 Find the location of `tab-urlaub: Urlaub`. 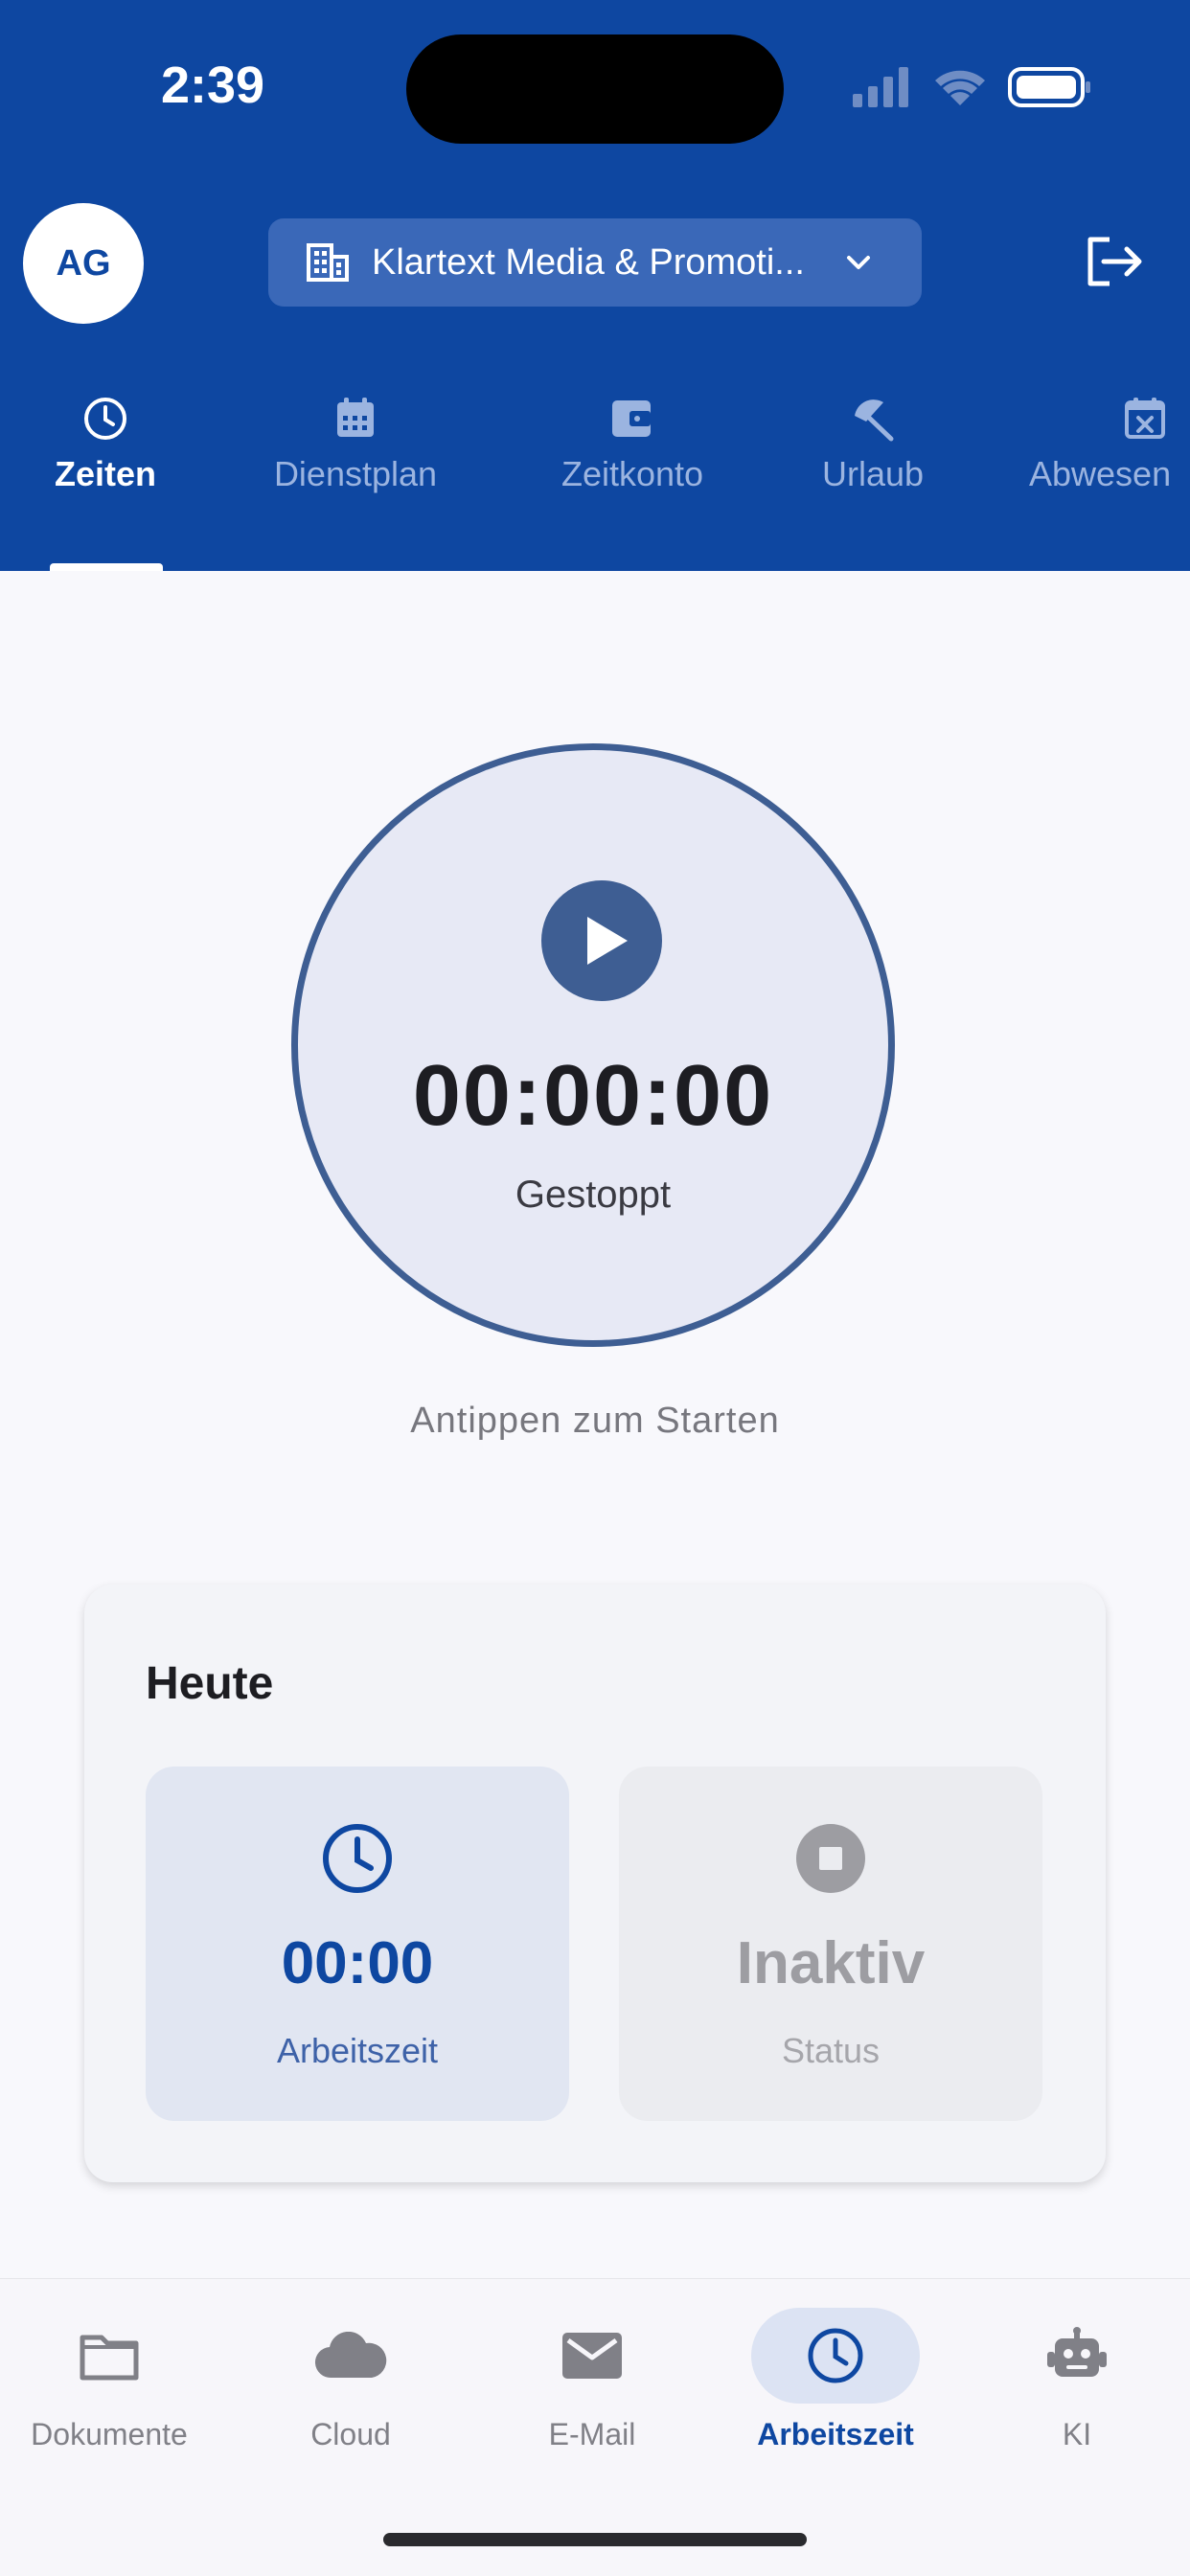

tab-urlaub: Urlaub is located at coordinates (873, 462).